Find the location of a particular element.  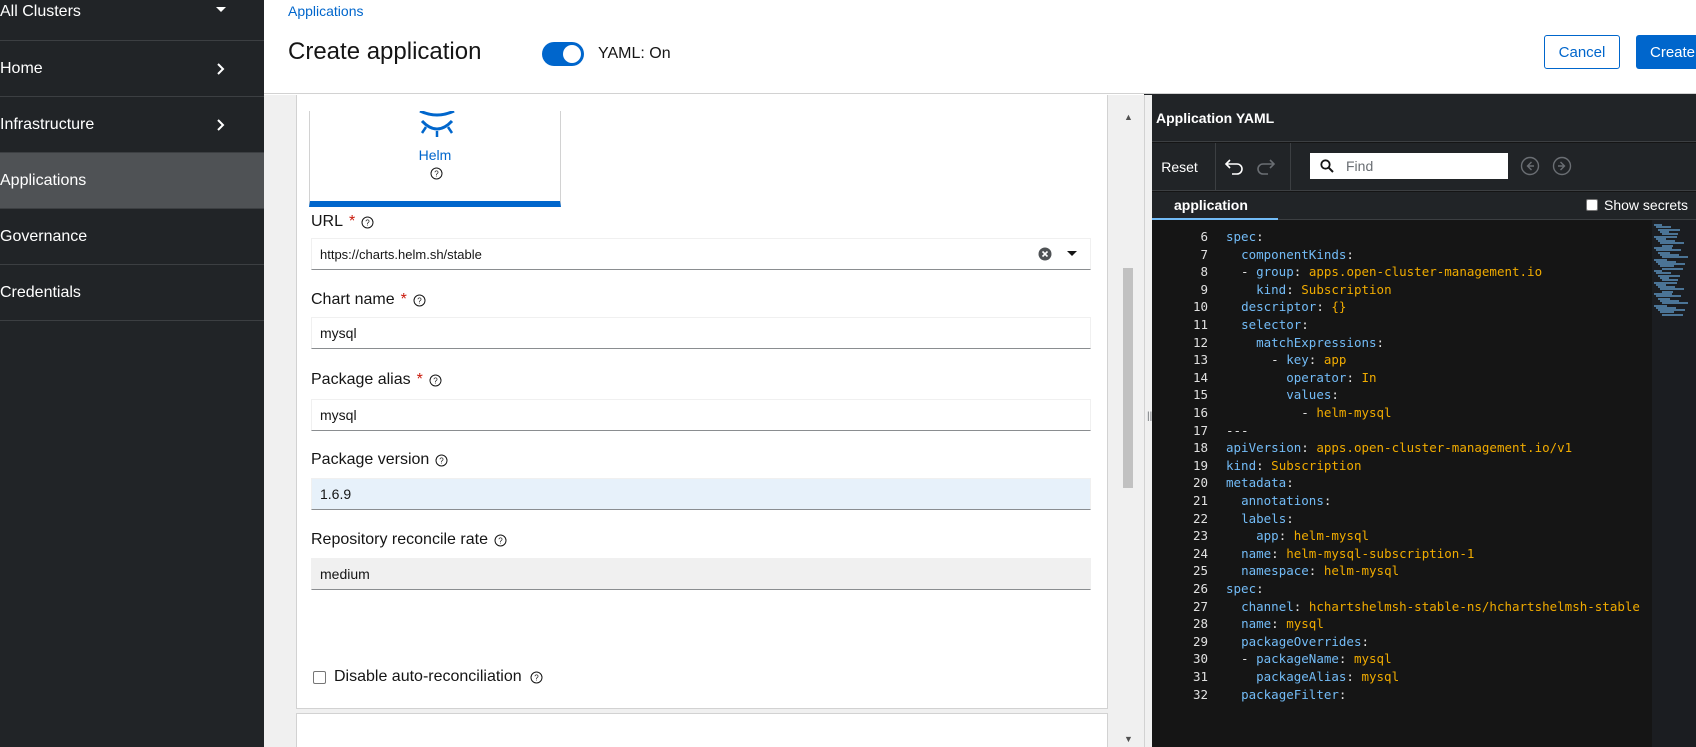

reconcile-rate-value: medium is located at coordinates (345, 574).